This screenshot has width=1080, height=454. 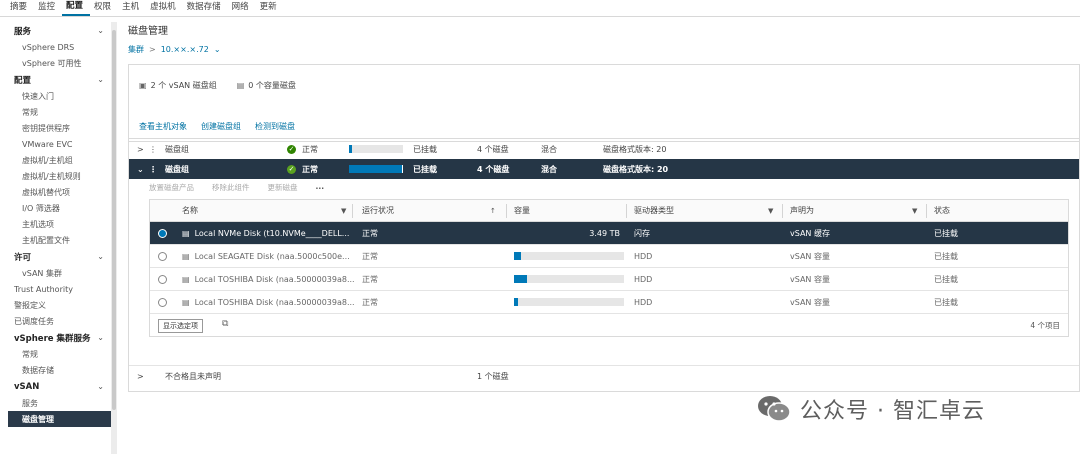 What do you see at coordinates (56, 337) in the screenshot?
I see `sidebar-group-vsphere-cluster-services: vSphere 集群服务 ⌄` at bounding box center [56, 337].